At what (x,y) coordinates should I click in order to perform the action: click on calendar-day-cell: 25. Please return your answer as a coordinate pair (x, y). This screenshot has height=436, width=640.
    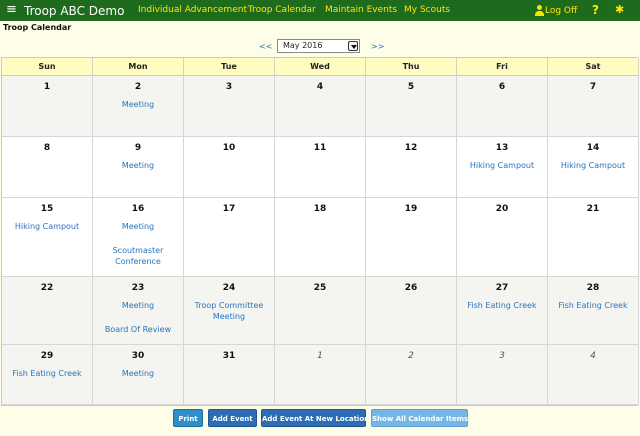
    Looking at the image, I should click on (320, 311).